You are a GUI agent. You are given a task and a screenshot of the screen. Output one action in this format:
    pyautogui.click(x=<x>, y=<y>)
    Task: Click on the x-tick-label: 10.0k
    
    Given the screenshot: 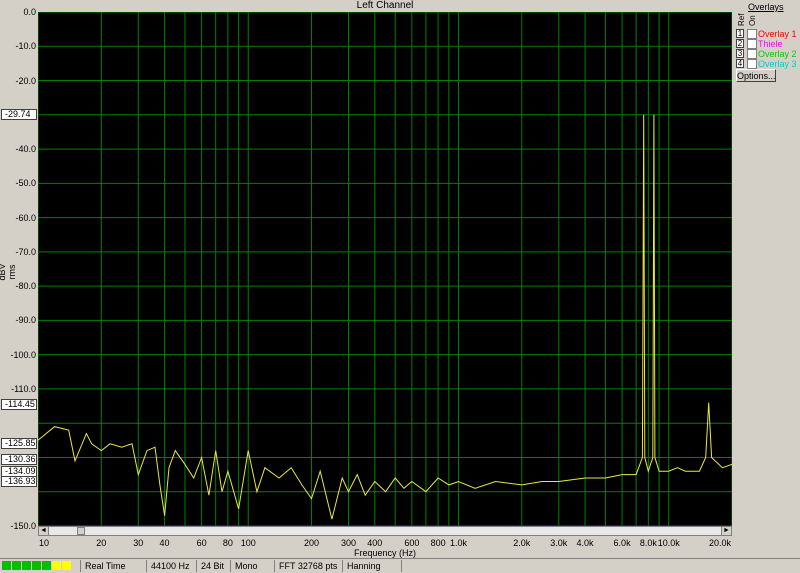 What is the action you would take?
    pyautogui.click(x=668, y=543)
    